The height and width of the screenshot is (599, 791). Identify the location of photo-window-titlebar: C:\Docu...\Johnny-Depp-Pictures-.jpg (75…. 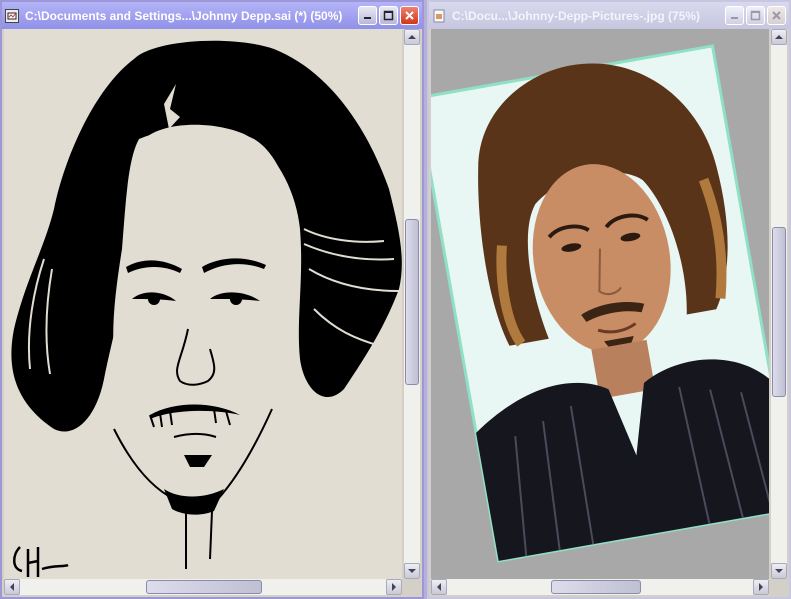
(609, 15).